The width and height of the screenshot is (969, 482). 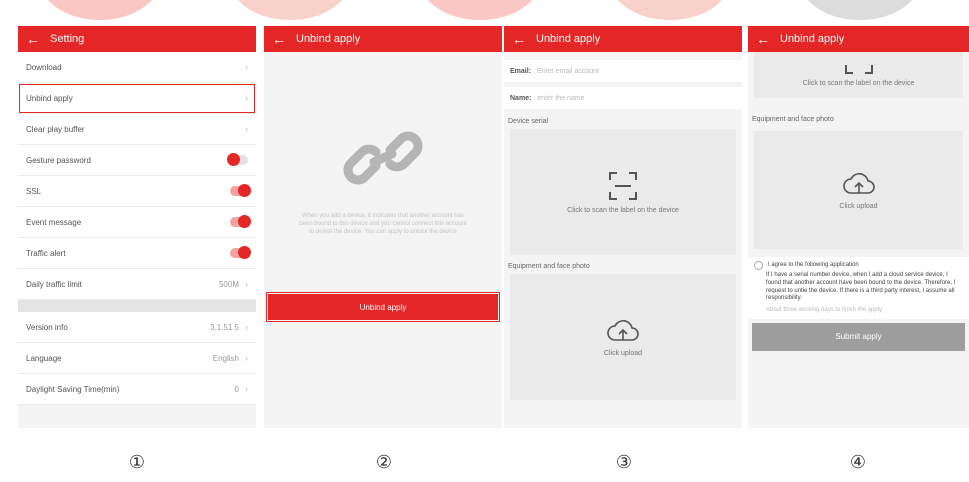 I want to click on settings-item-label: Traffic alert, so click(x=46, y=253).